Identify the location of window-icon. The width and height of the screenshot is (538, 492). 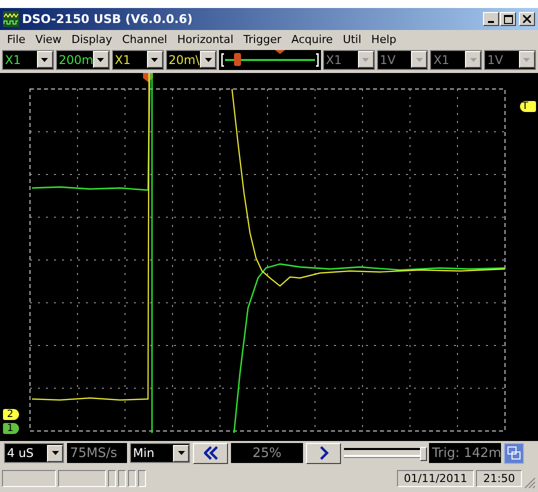
(514, 453).